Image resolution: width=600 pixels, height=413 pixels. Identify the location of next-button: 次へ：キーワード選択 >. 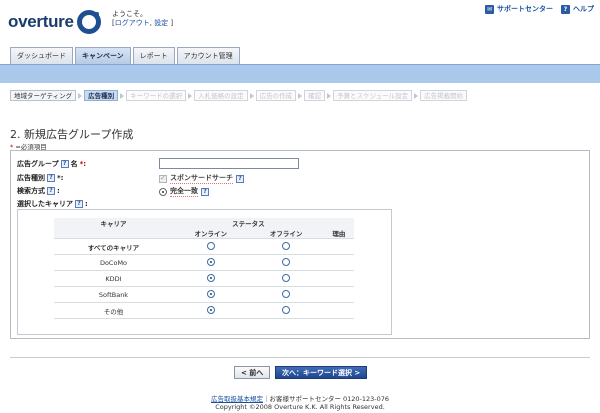
(321, 372).